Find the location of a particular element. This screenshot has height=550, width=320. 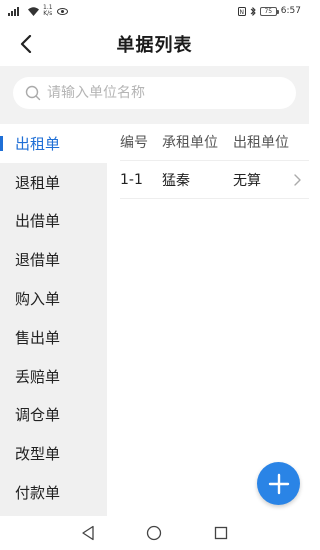

sidebar-item-label: 付款单 is located at coordinates (38, 493).